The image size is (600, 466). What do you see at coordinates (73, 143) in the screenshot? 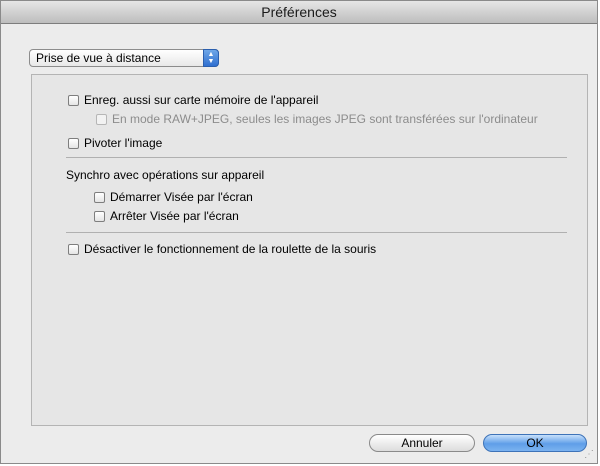
I see `rotate-image-checkbox` at bounding box center [73, 143].